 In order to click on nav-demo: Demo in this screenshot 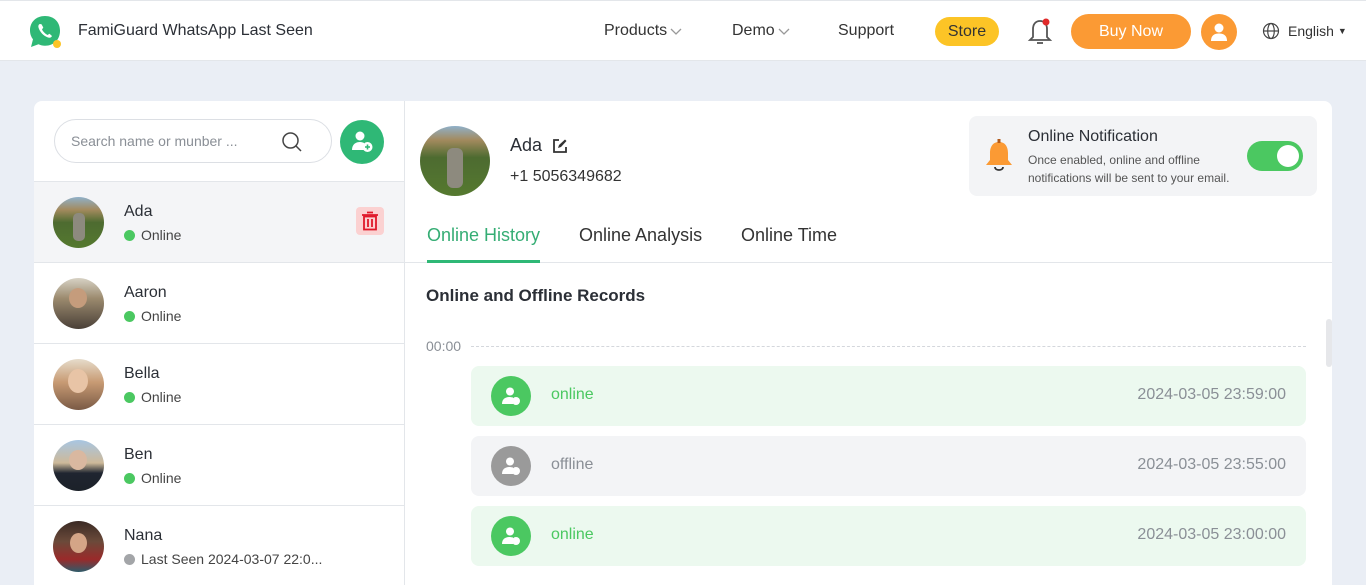, I will do `click(761, 31)`.